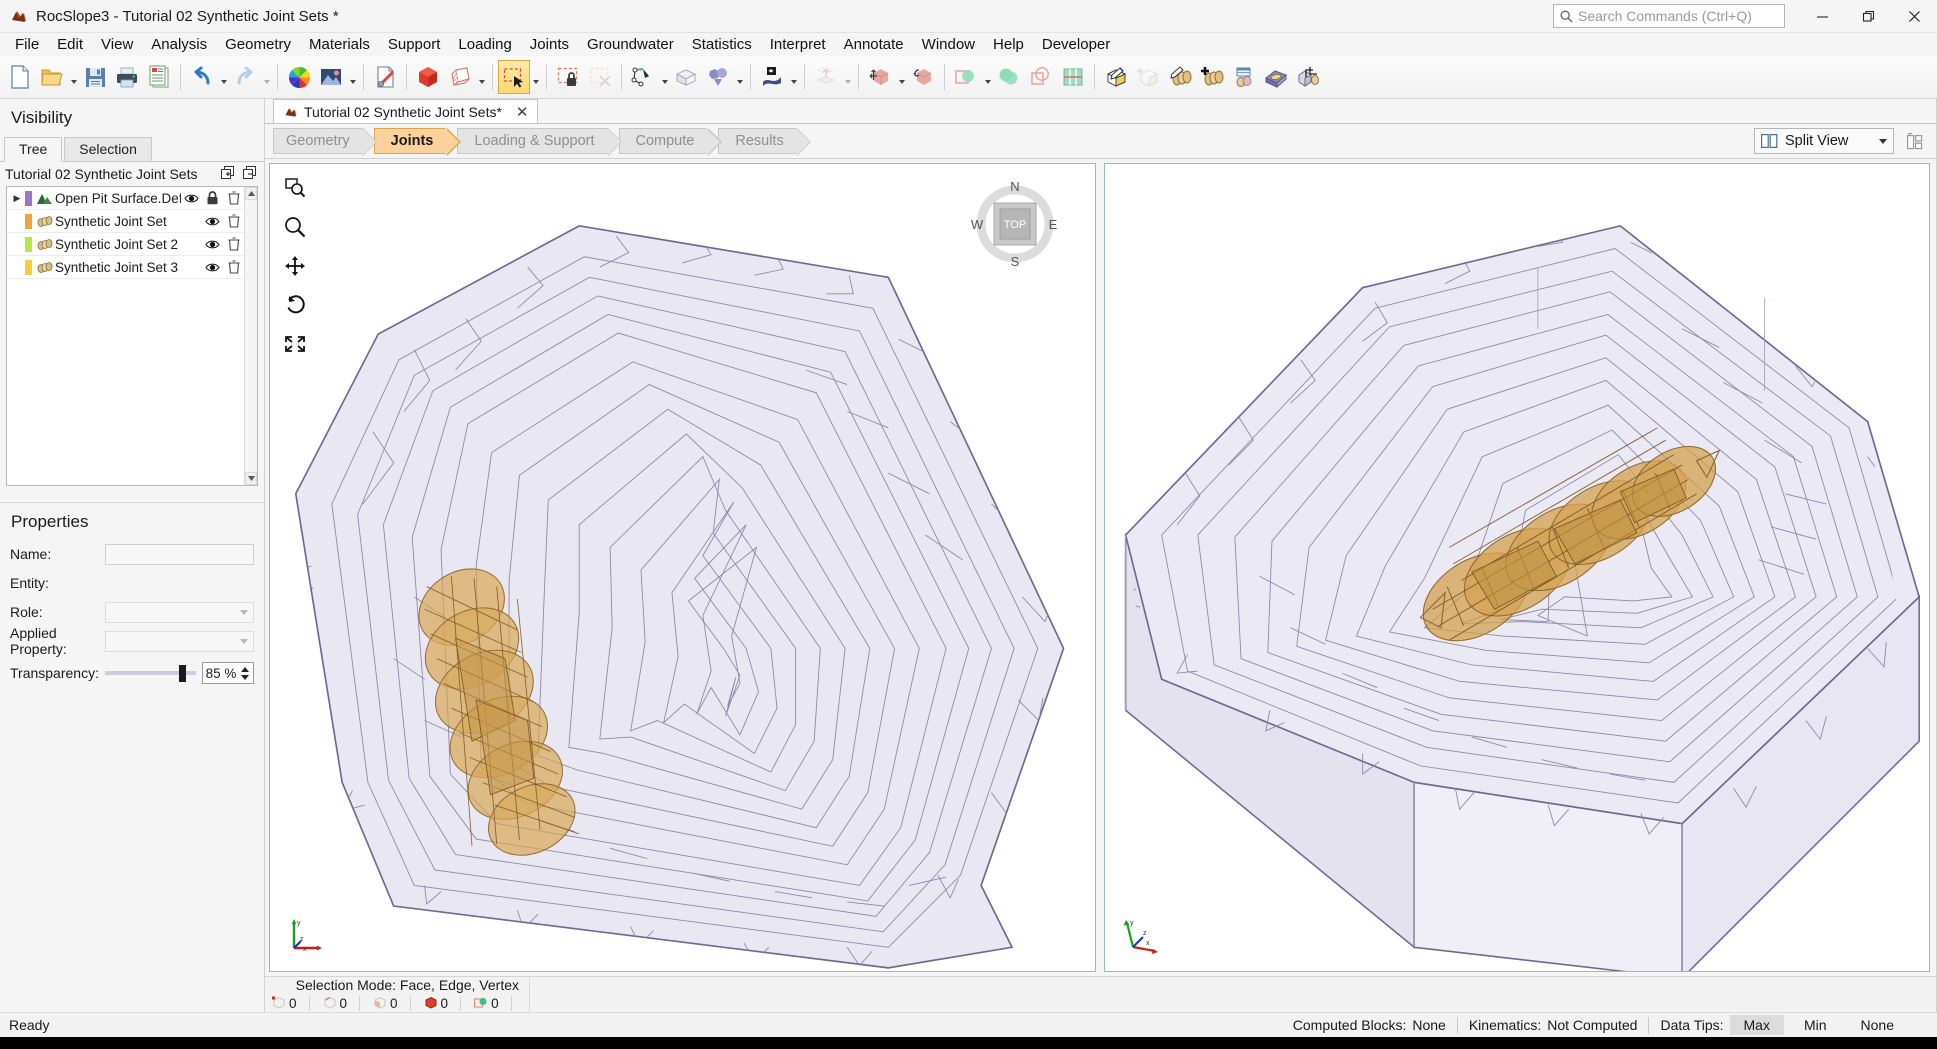  What do you see at coordinates (414, 44) in the screenshot?
I see `menu-support: Support` at bounding box center [414, 44].